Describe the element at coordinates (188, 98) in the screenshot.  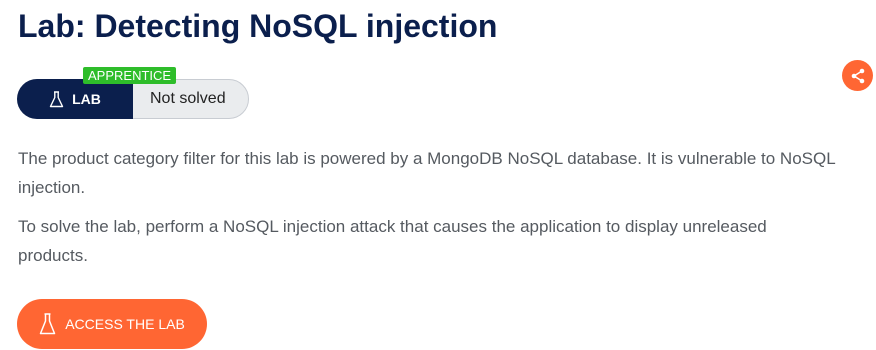
I see `solved-status: Not solved` at that location.